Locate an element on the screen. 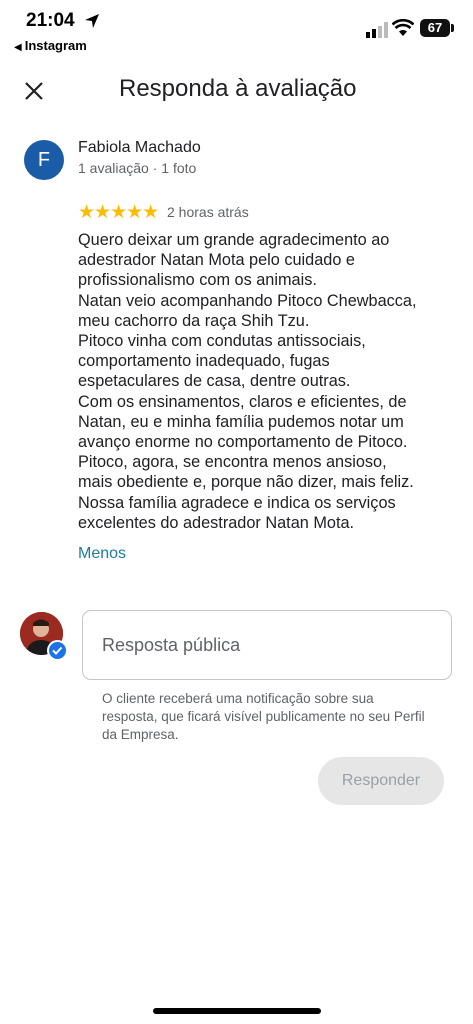 This screenshot has height=1024, width=473. back-to-app-link: ◀ Instagram is located at coordinates (50, 45).